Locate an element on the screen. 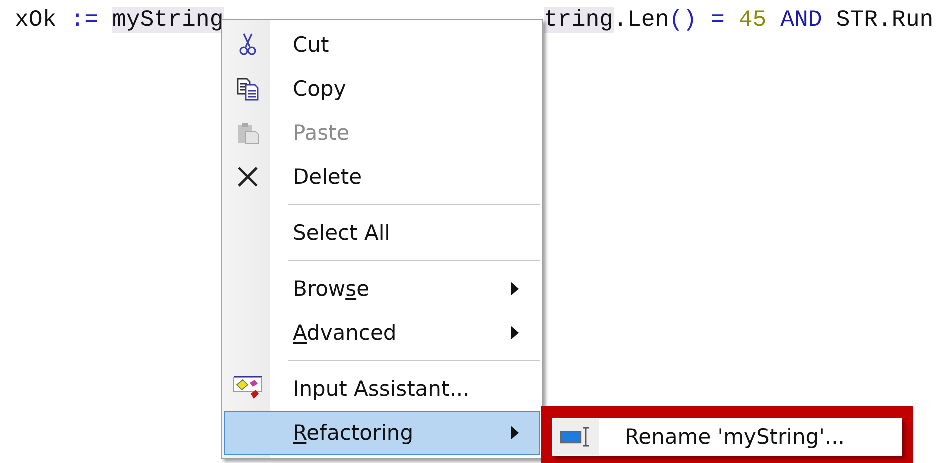 This screenshot has height=463, width=941. delete-icon is located at coordinates (248, 177).